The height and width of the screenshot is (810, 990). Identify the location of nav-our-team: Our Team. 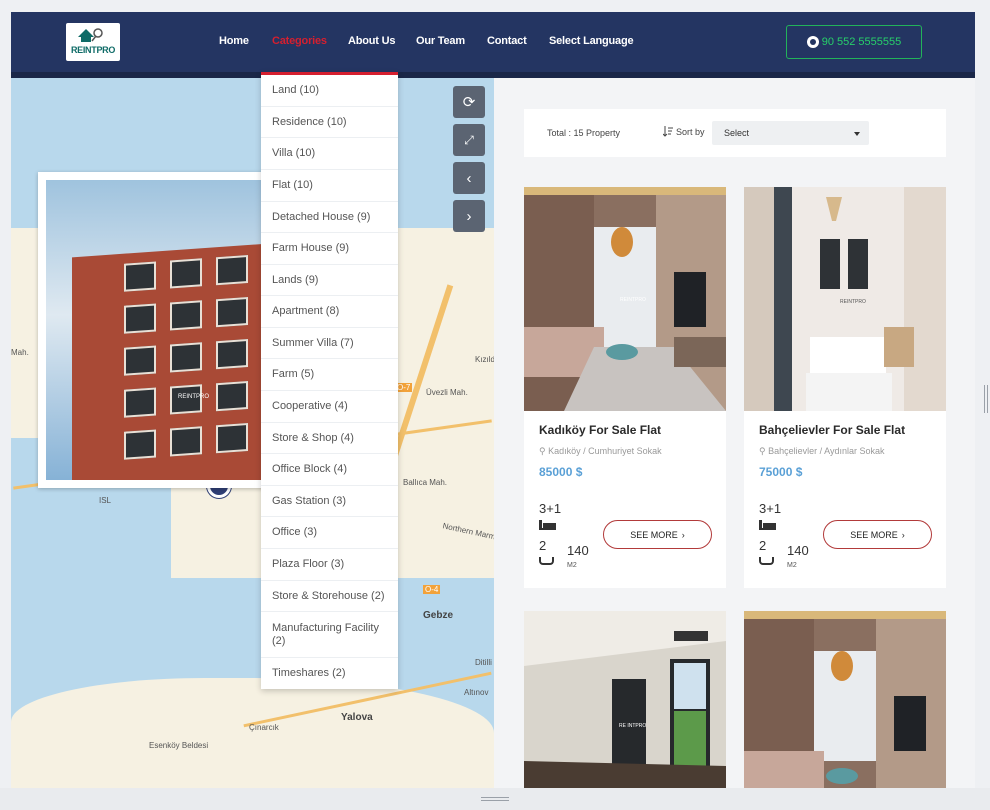
(440, 41).